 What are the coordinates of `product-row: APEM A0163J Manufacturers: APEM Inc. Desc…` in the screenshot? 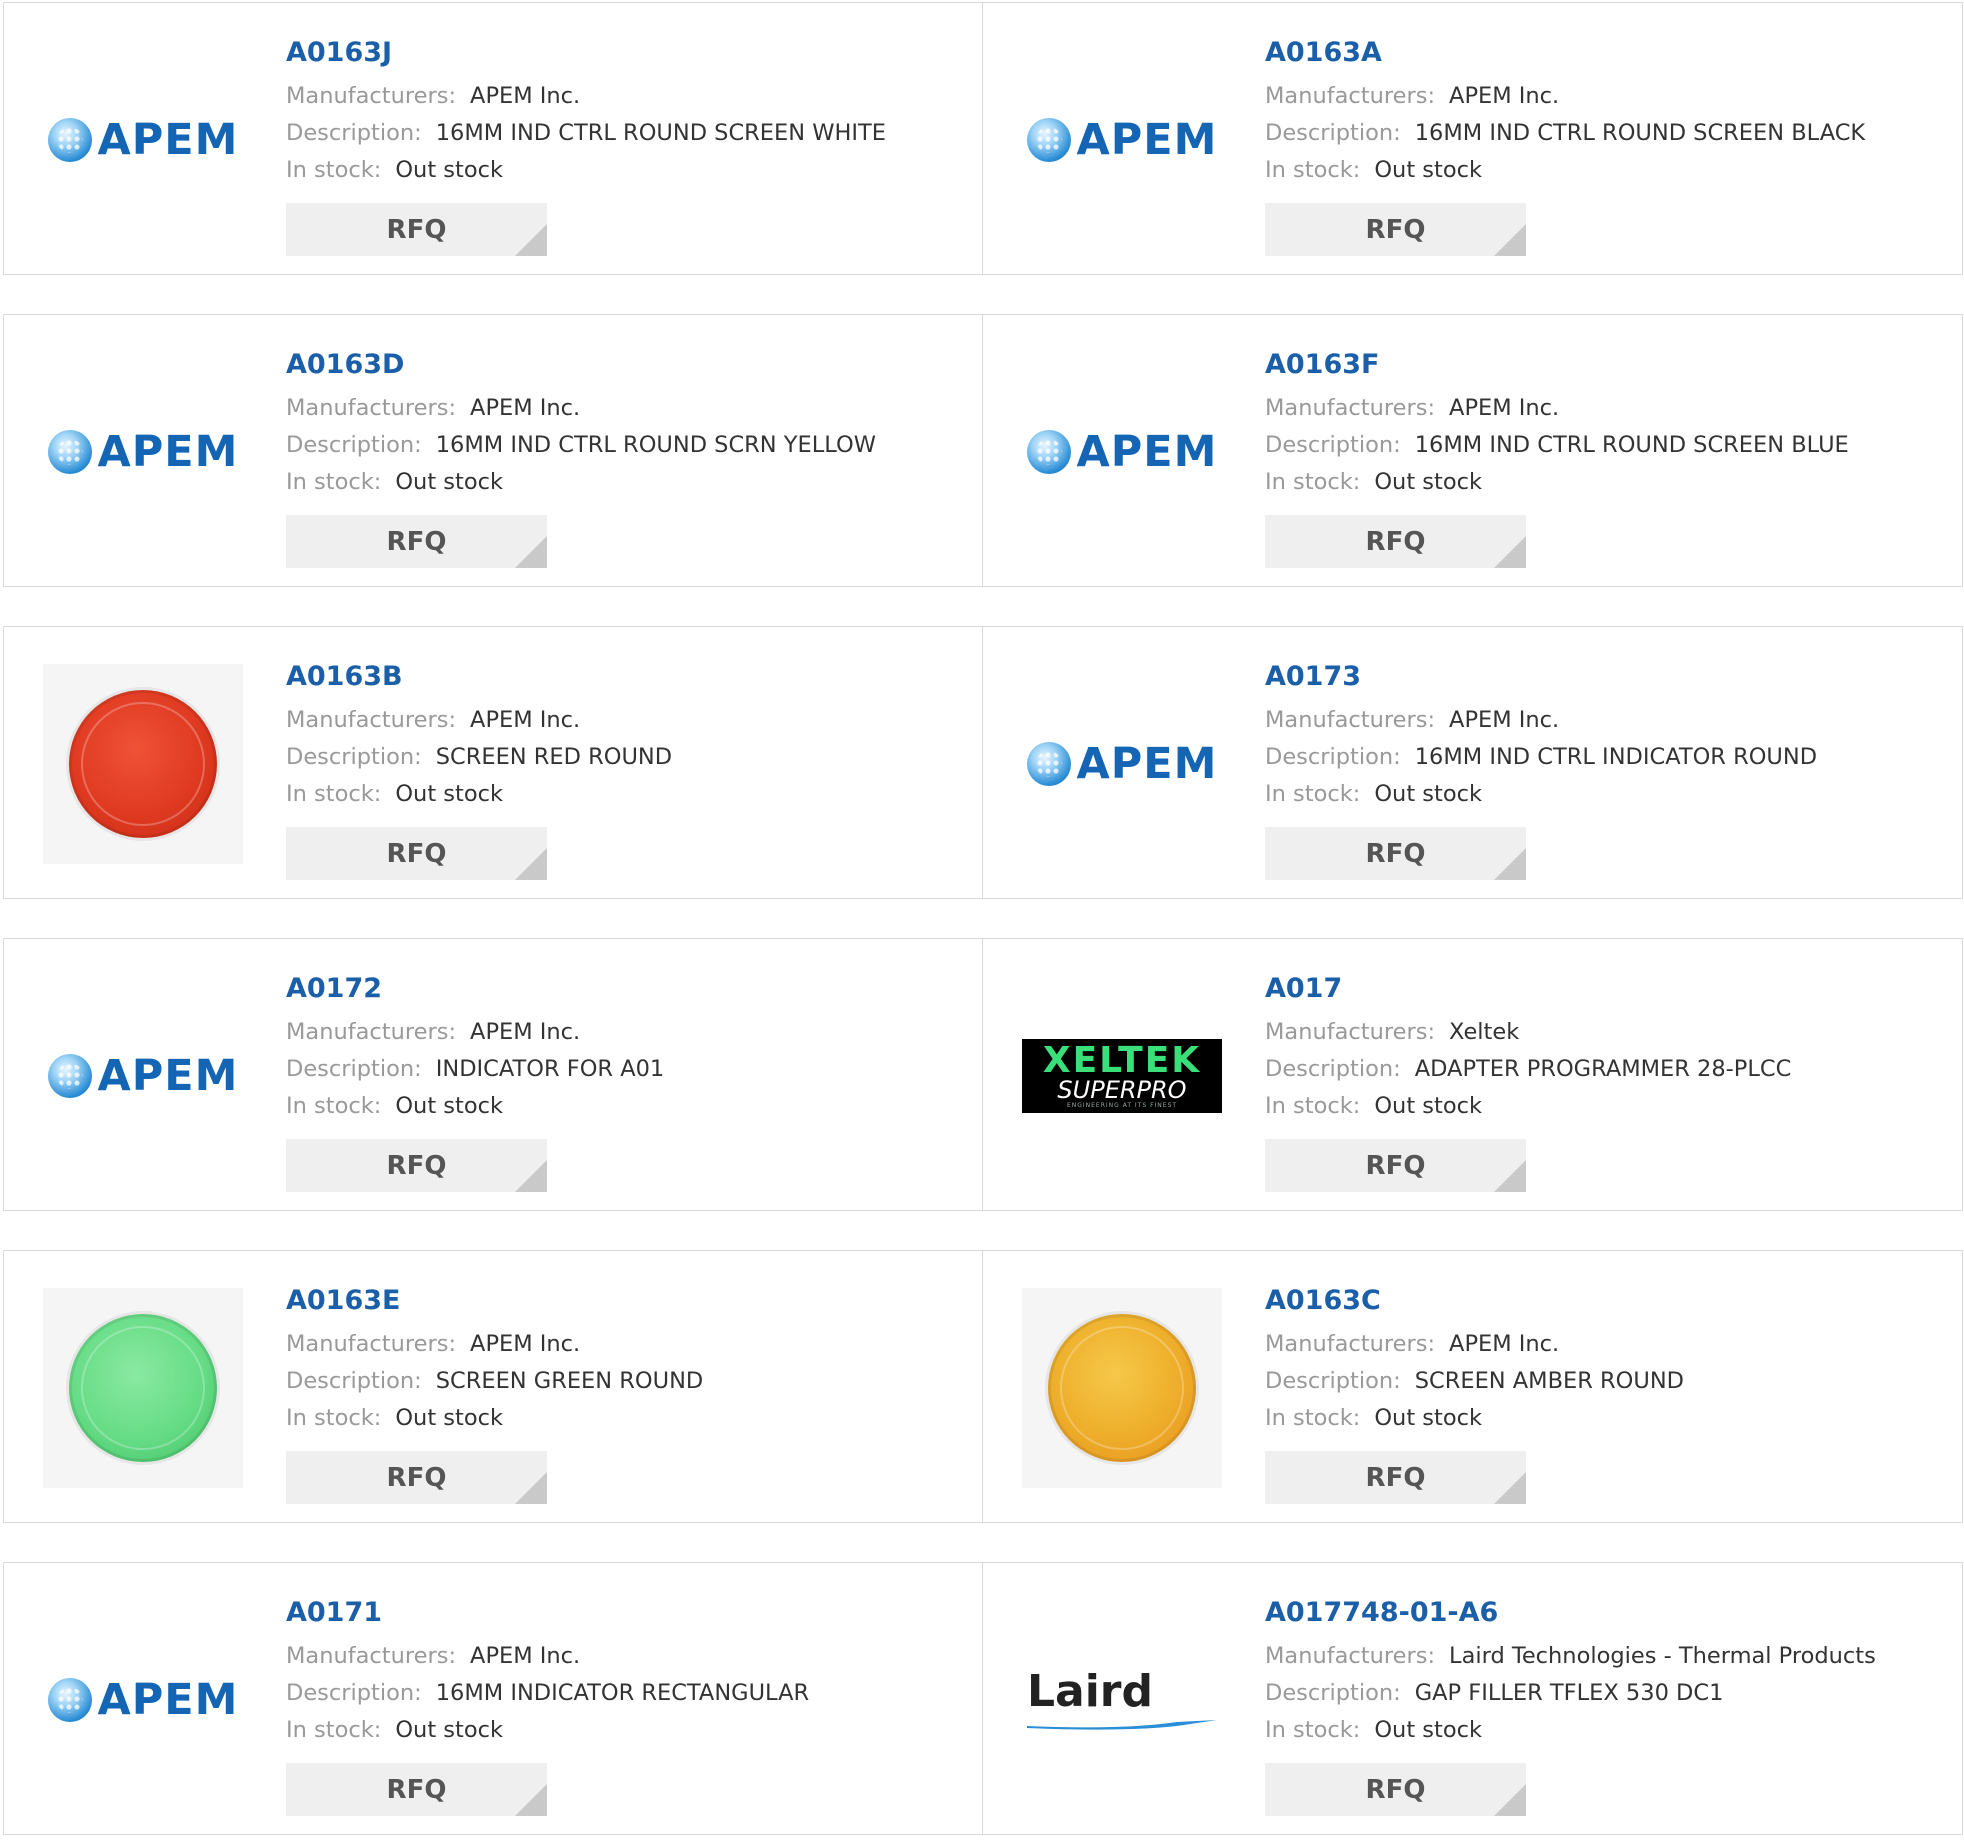 It's located at (983, 138).